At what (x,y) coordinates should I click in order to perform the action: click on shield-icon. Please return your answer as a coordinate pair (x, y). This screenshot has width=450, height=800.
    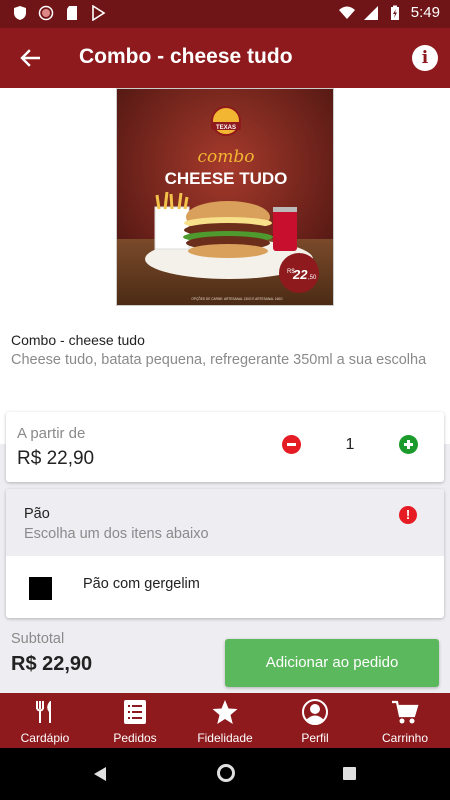
    Looking at the image, I should click on (20, 13).